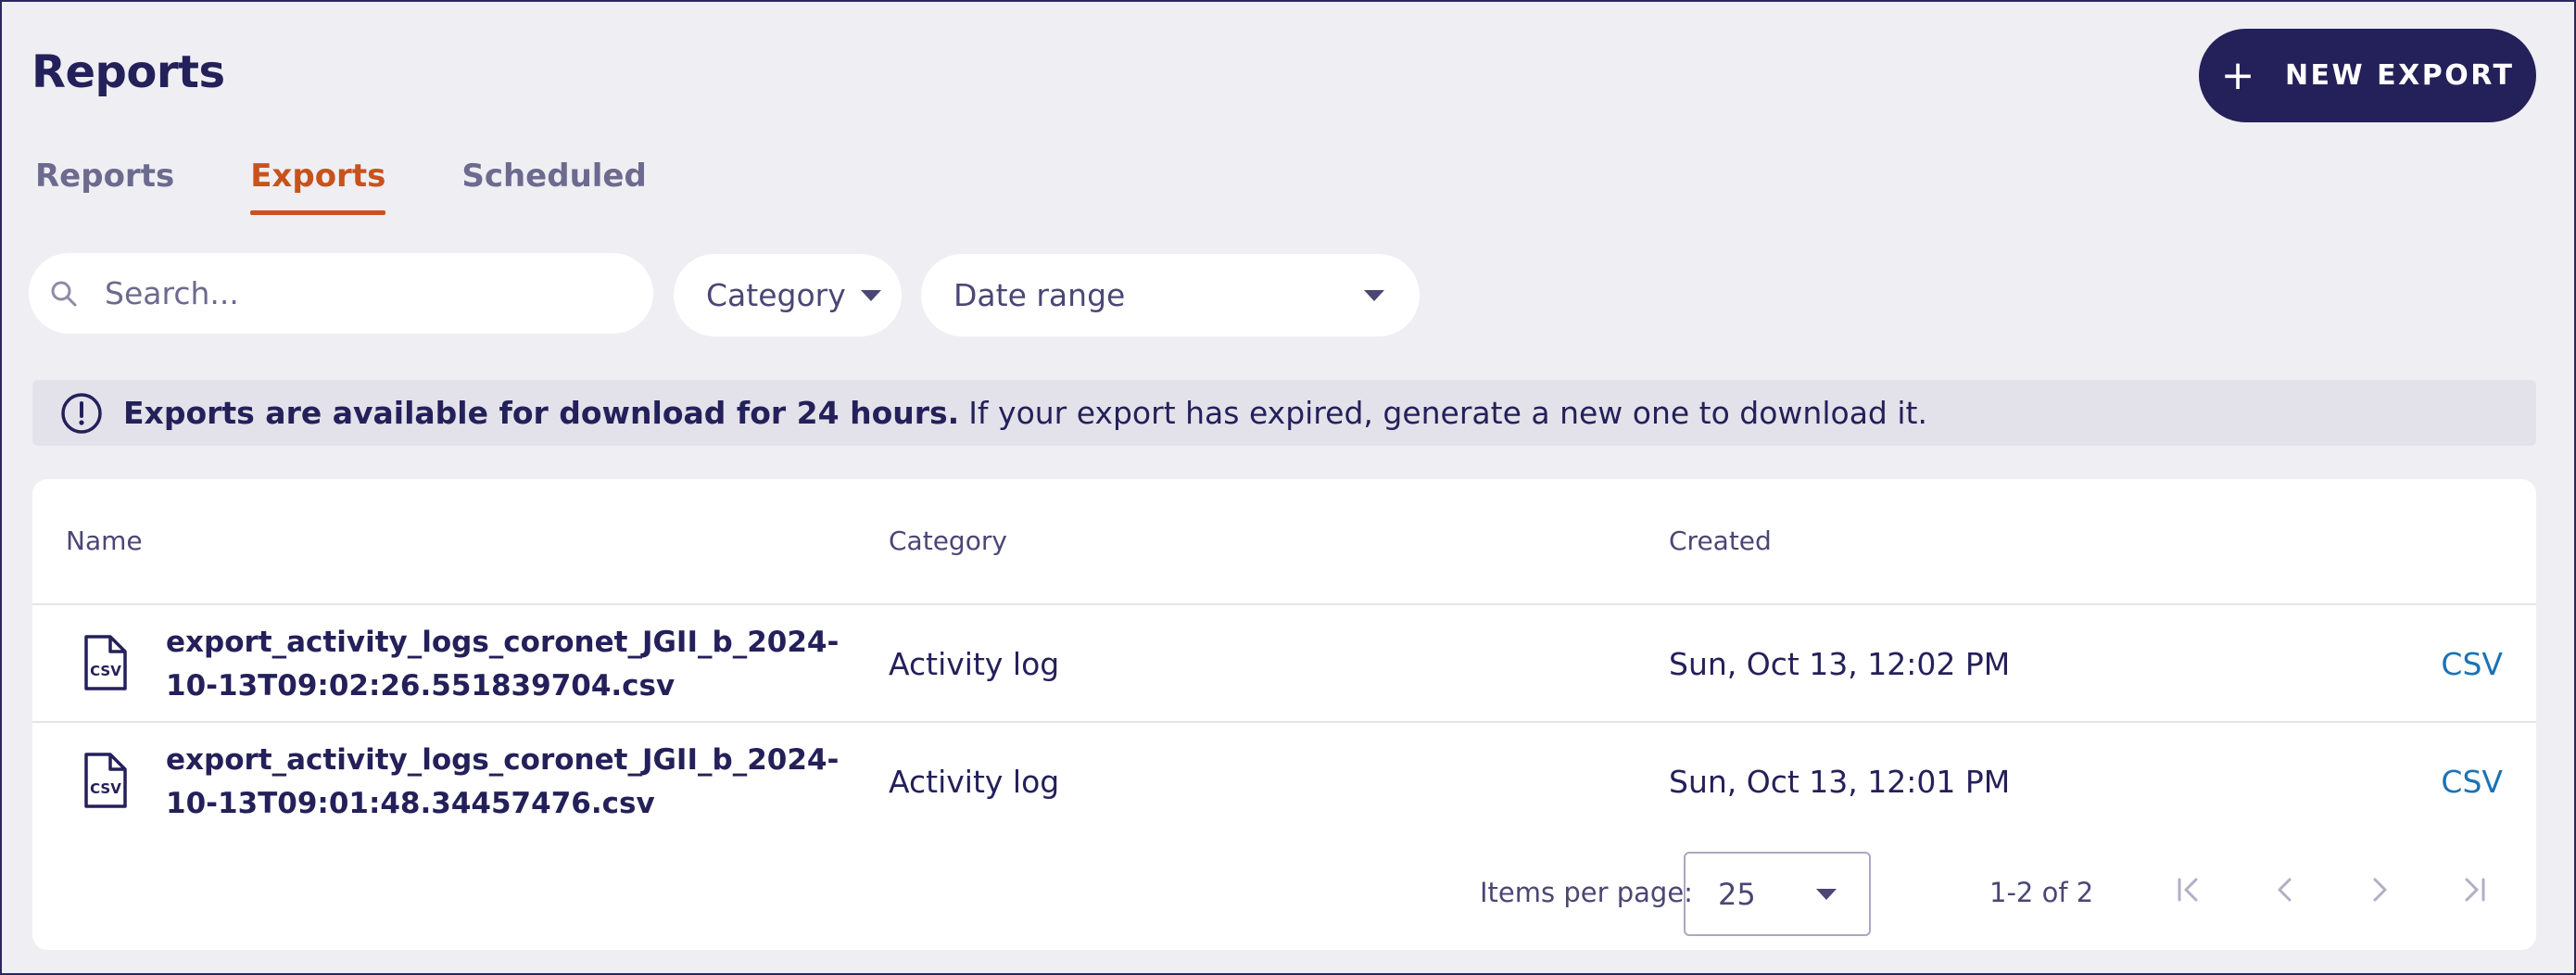 This screenshot has width=2576, height=975. What do you see at coordinates (2041, 892) in the screenshot?
I see `page-range: 1-2 of 2` at bounding box center [2041, 892].